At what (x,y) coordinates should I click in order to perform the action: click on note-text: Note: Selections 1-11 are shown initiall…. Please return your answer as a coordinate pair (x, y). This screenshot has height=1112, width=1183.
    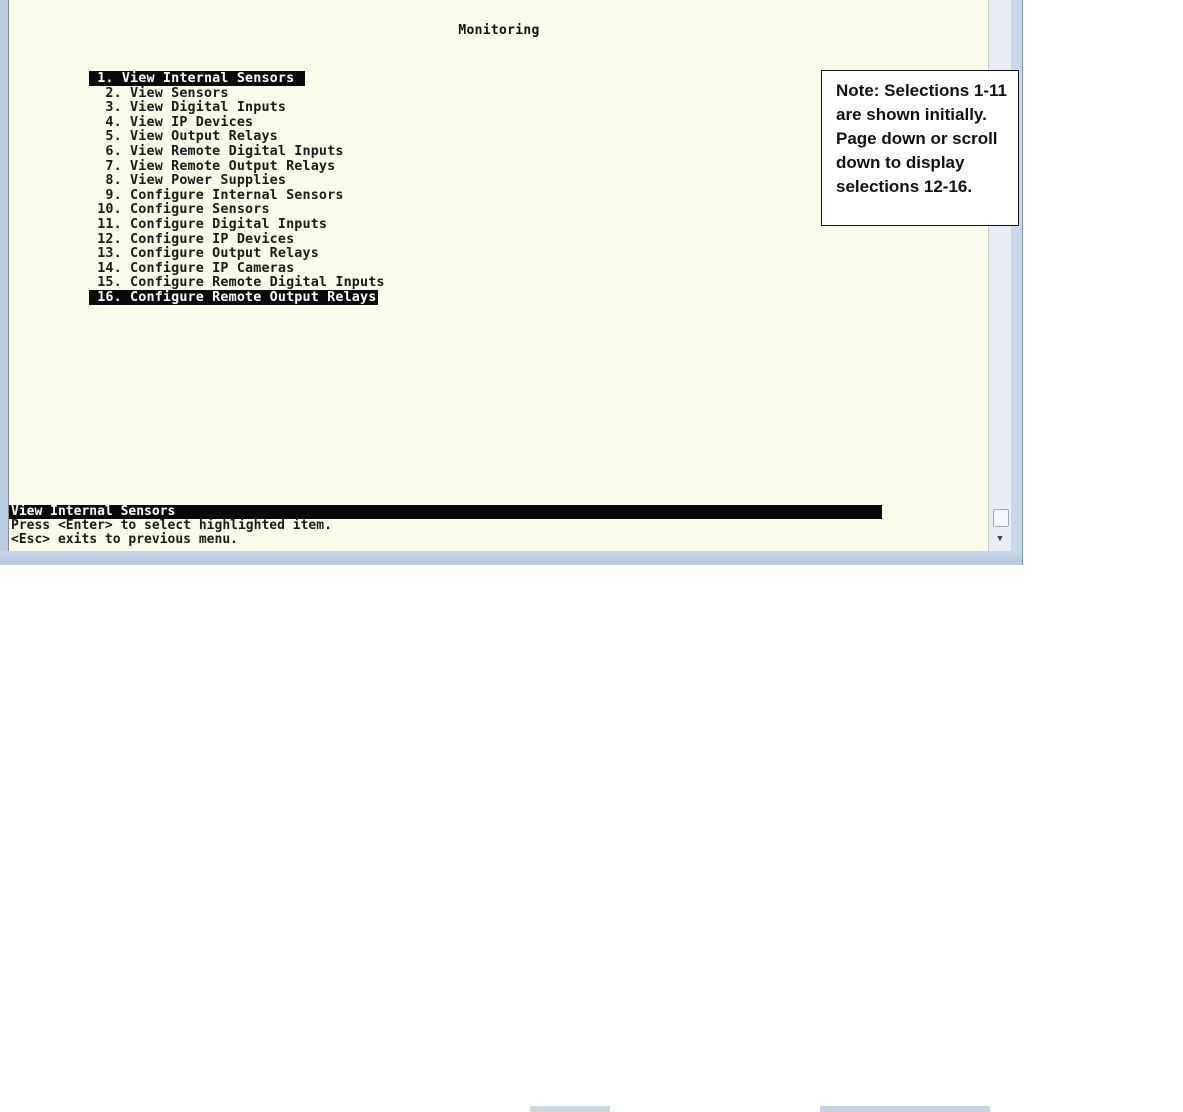
    Looking at the image, I should click on (922, 138).